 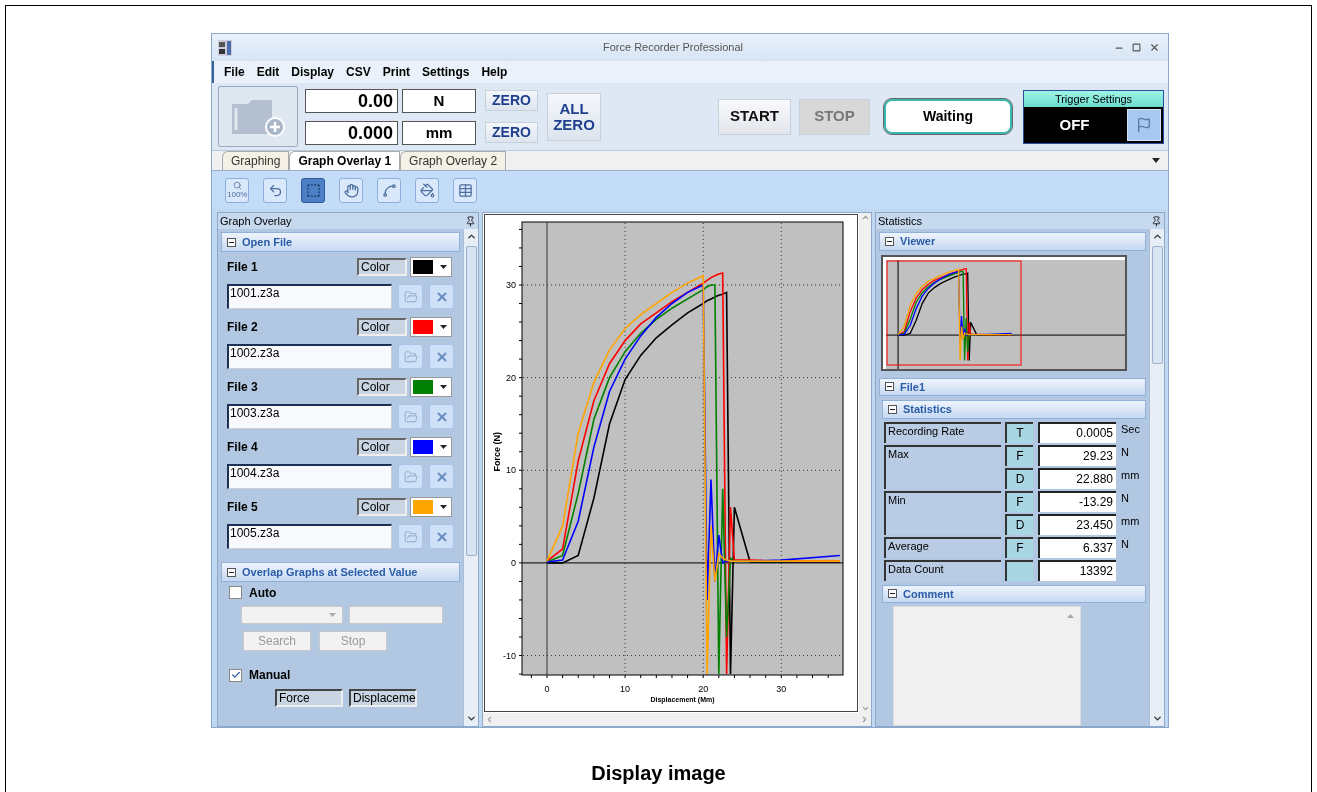 What do you see at coordinates (1136, 47) in the screenshot?
I see `maximize-icon` at bounding box center [1136, 47].